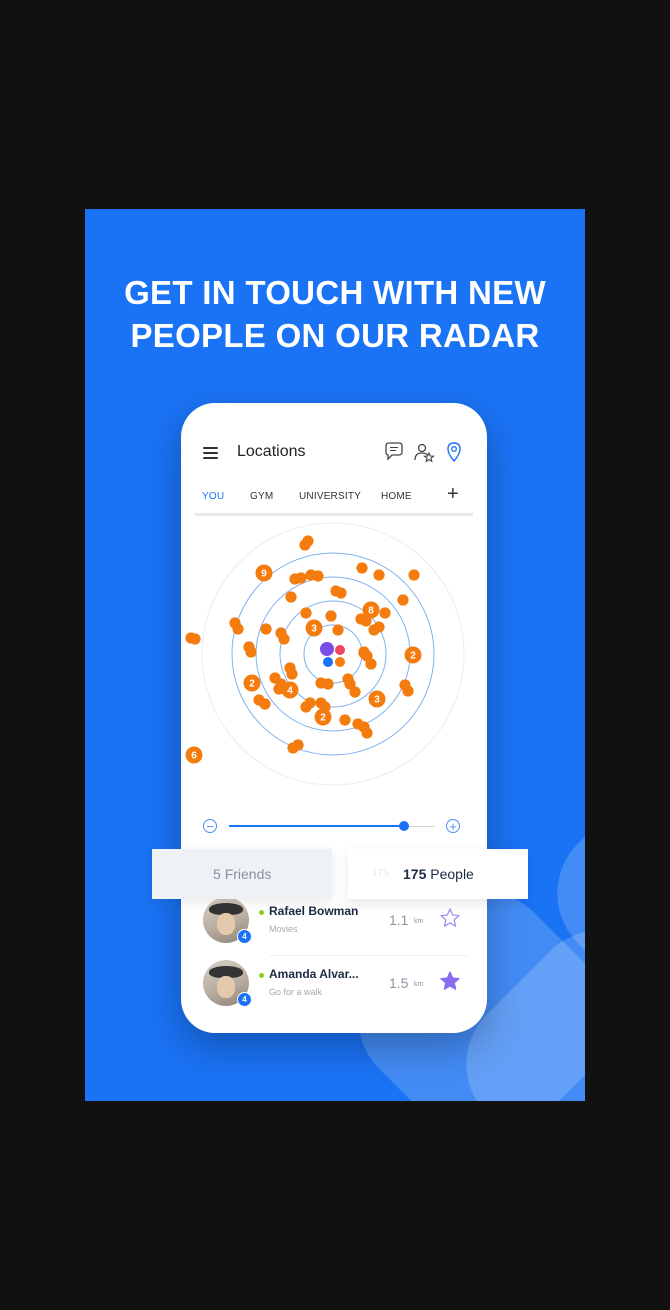  What do you see at coordinates (453, 494) in the screenshot?
I see `add-tab-button: +` at bounding box center [453, 494].